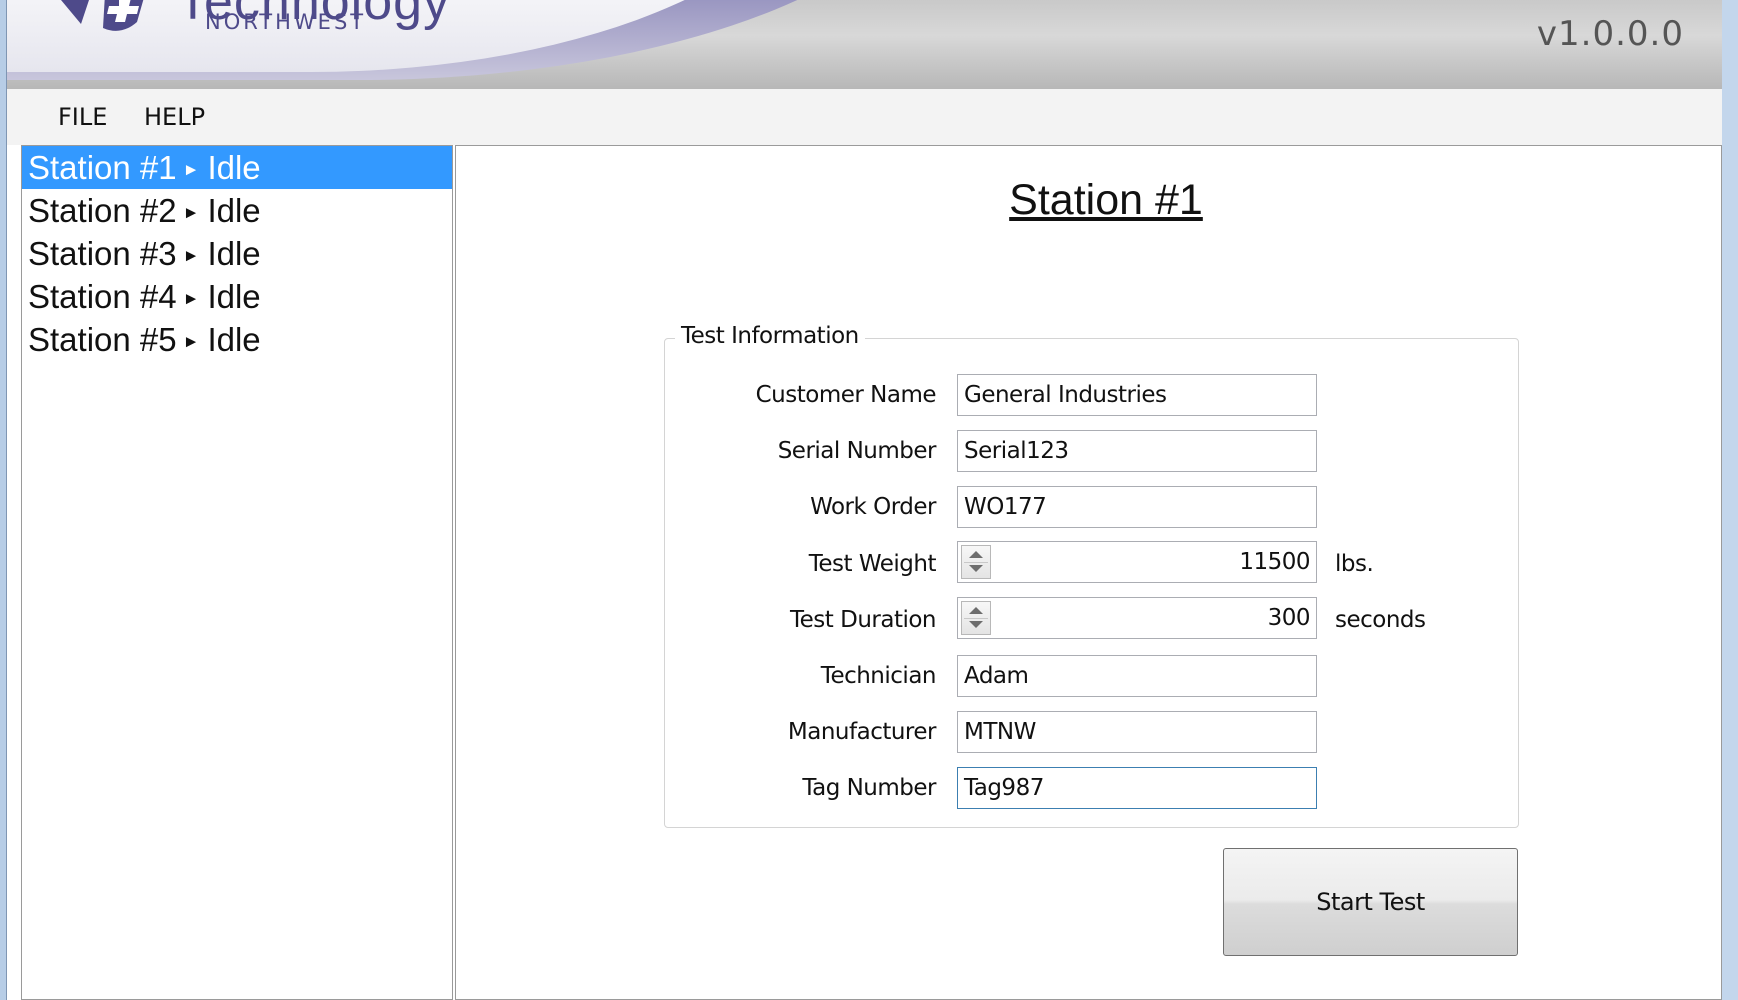 The image size is (1738, 1000). I want to click on station-name: Station #1, so click(102, 167).